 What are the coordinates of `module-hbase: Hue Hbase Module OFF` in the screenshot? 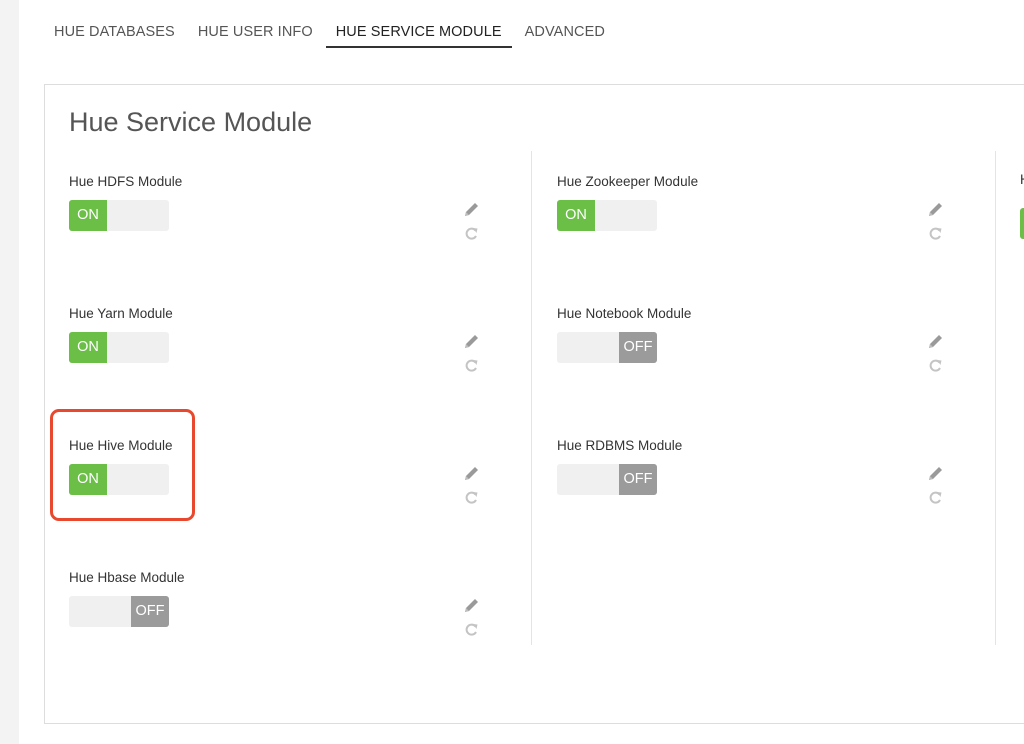 It's located at (289, 625).